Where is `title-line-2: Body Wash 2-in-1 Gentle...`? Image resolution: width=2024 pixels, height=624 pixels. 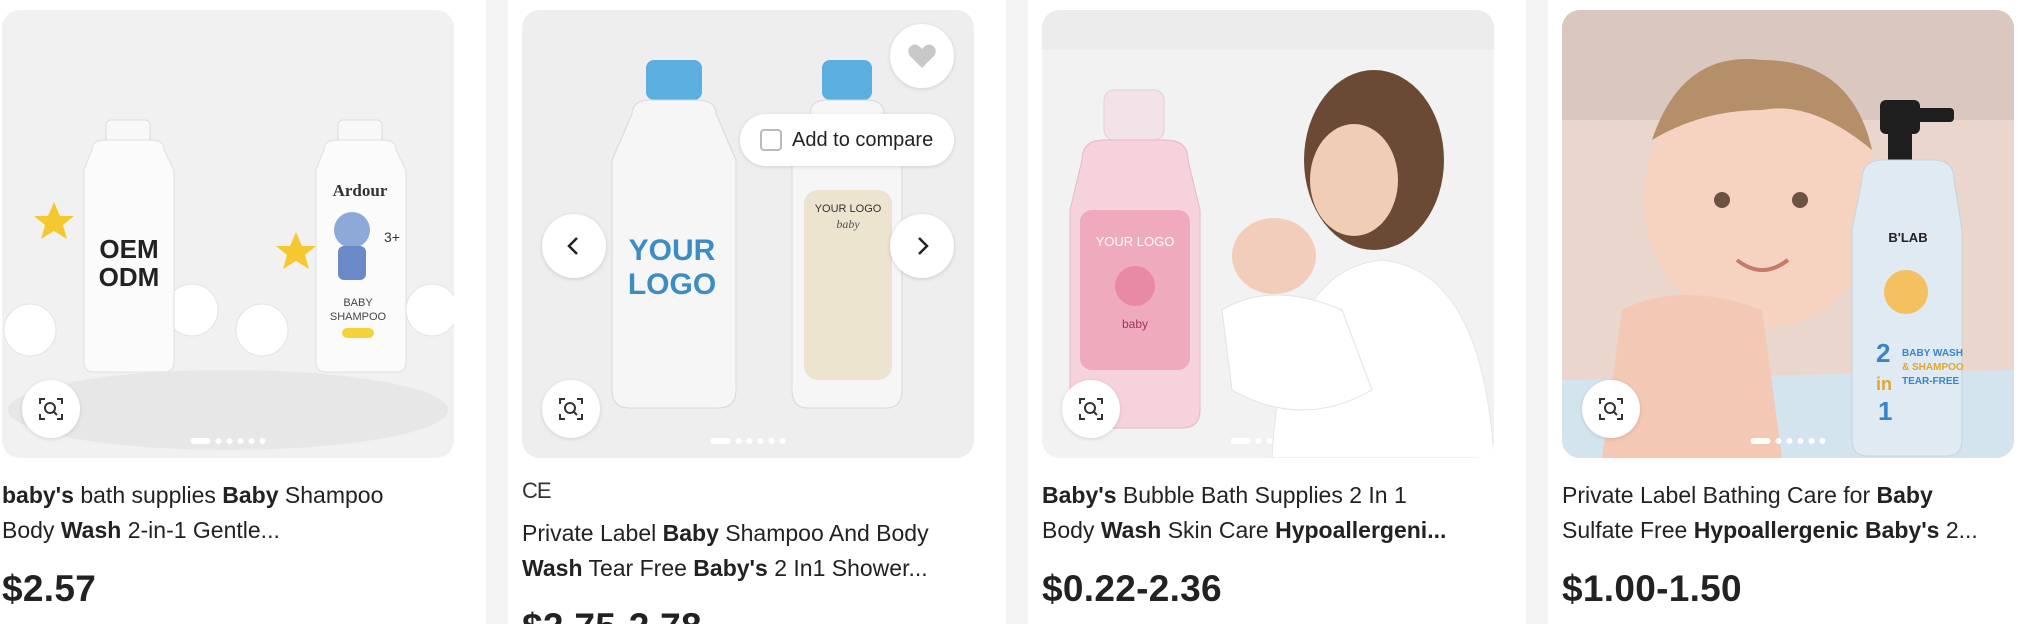 title-line-2: Body Wash 2-in-1 Gentle... is located at coordinates (141, 530).